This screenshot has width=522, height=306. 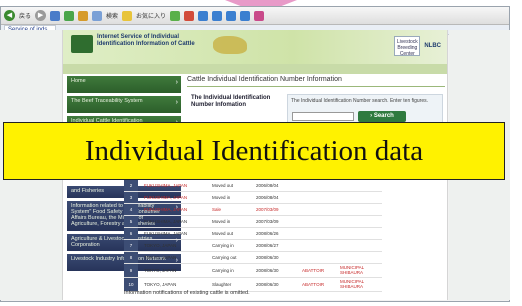 I want to click on brand-badge: Livestock Breeding Center, so click(x=407, y=46).